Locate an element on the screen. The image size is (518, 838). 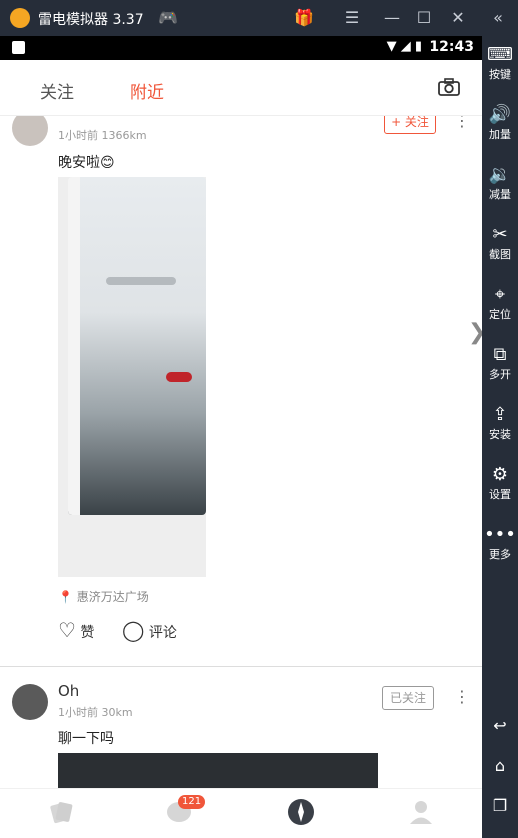
post-text: 聊一下吗 is located at coordinates (86, 739).